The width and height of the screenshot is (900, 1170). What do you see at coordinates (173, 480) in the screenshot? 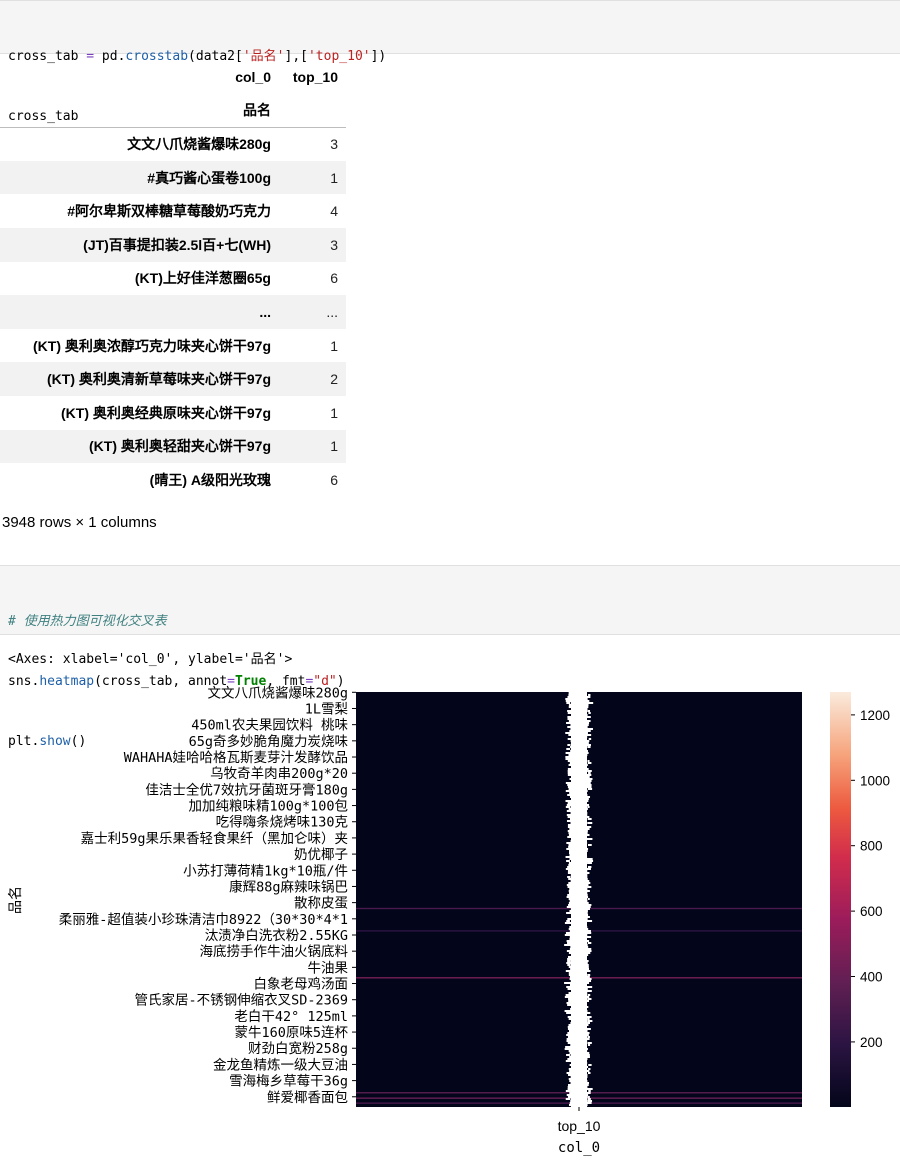
I see `table-row: (晴王) A级阳光玫瑰 6` at bounding box center [173, 480].